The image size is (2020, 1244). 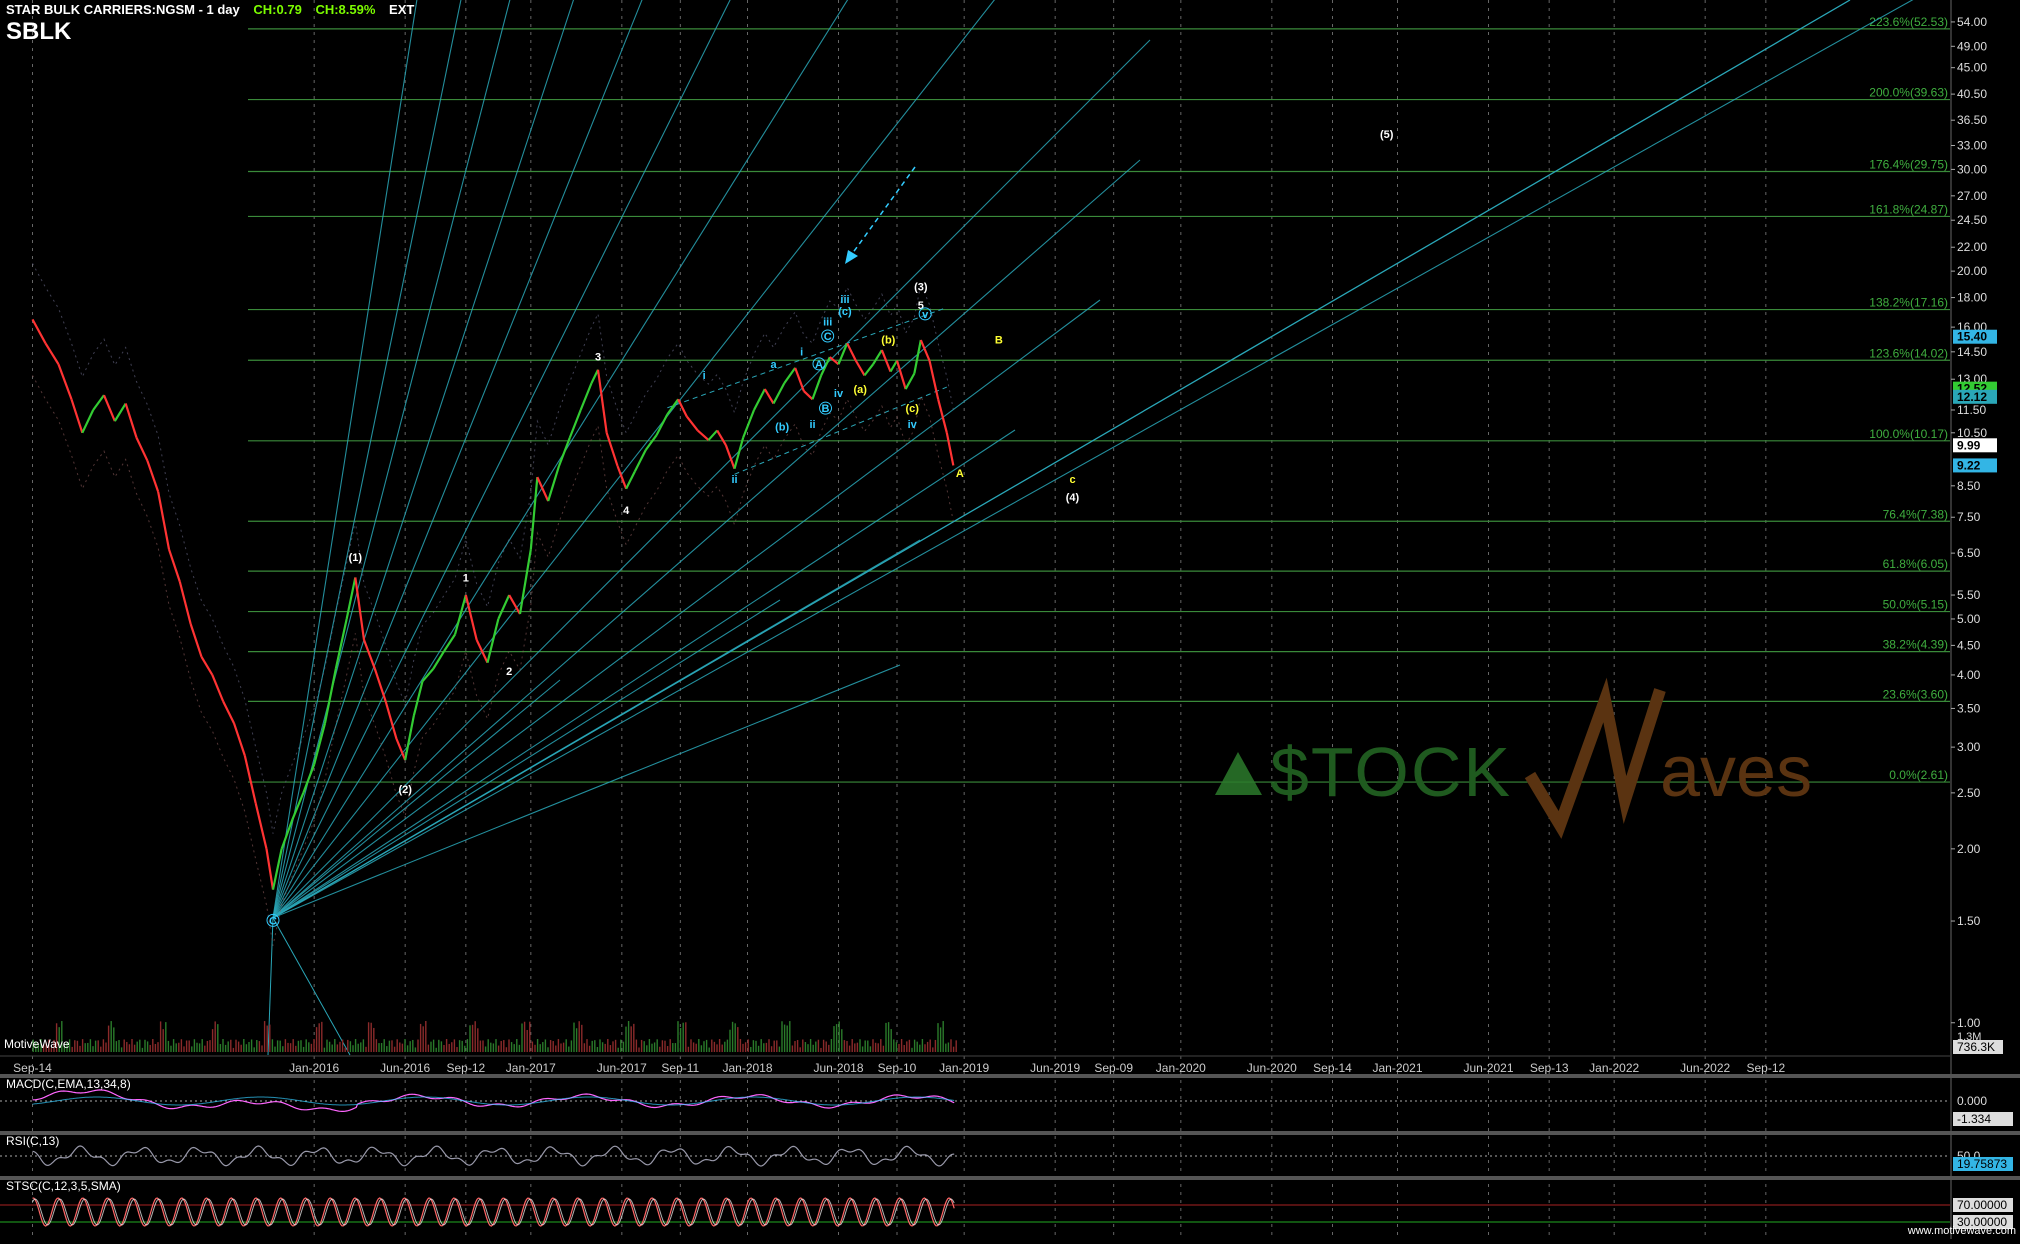 What do you see at coordinates (1972, 94) in the screenshot?
I see `price-tick-label: 40.50` at bounding box center [1972, 94].